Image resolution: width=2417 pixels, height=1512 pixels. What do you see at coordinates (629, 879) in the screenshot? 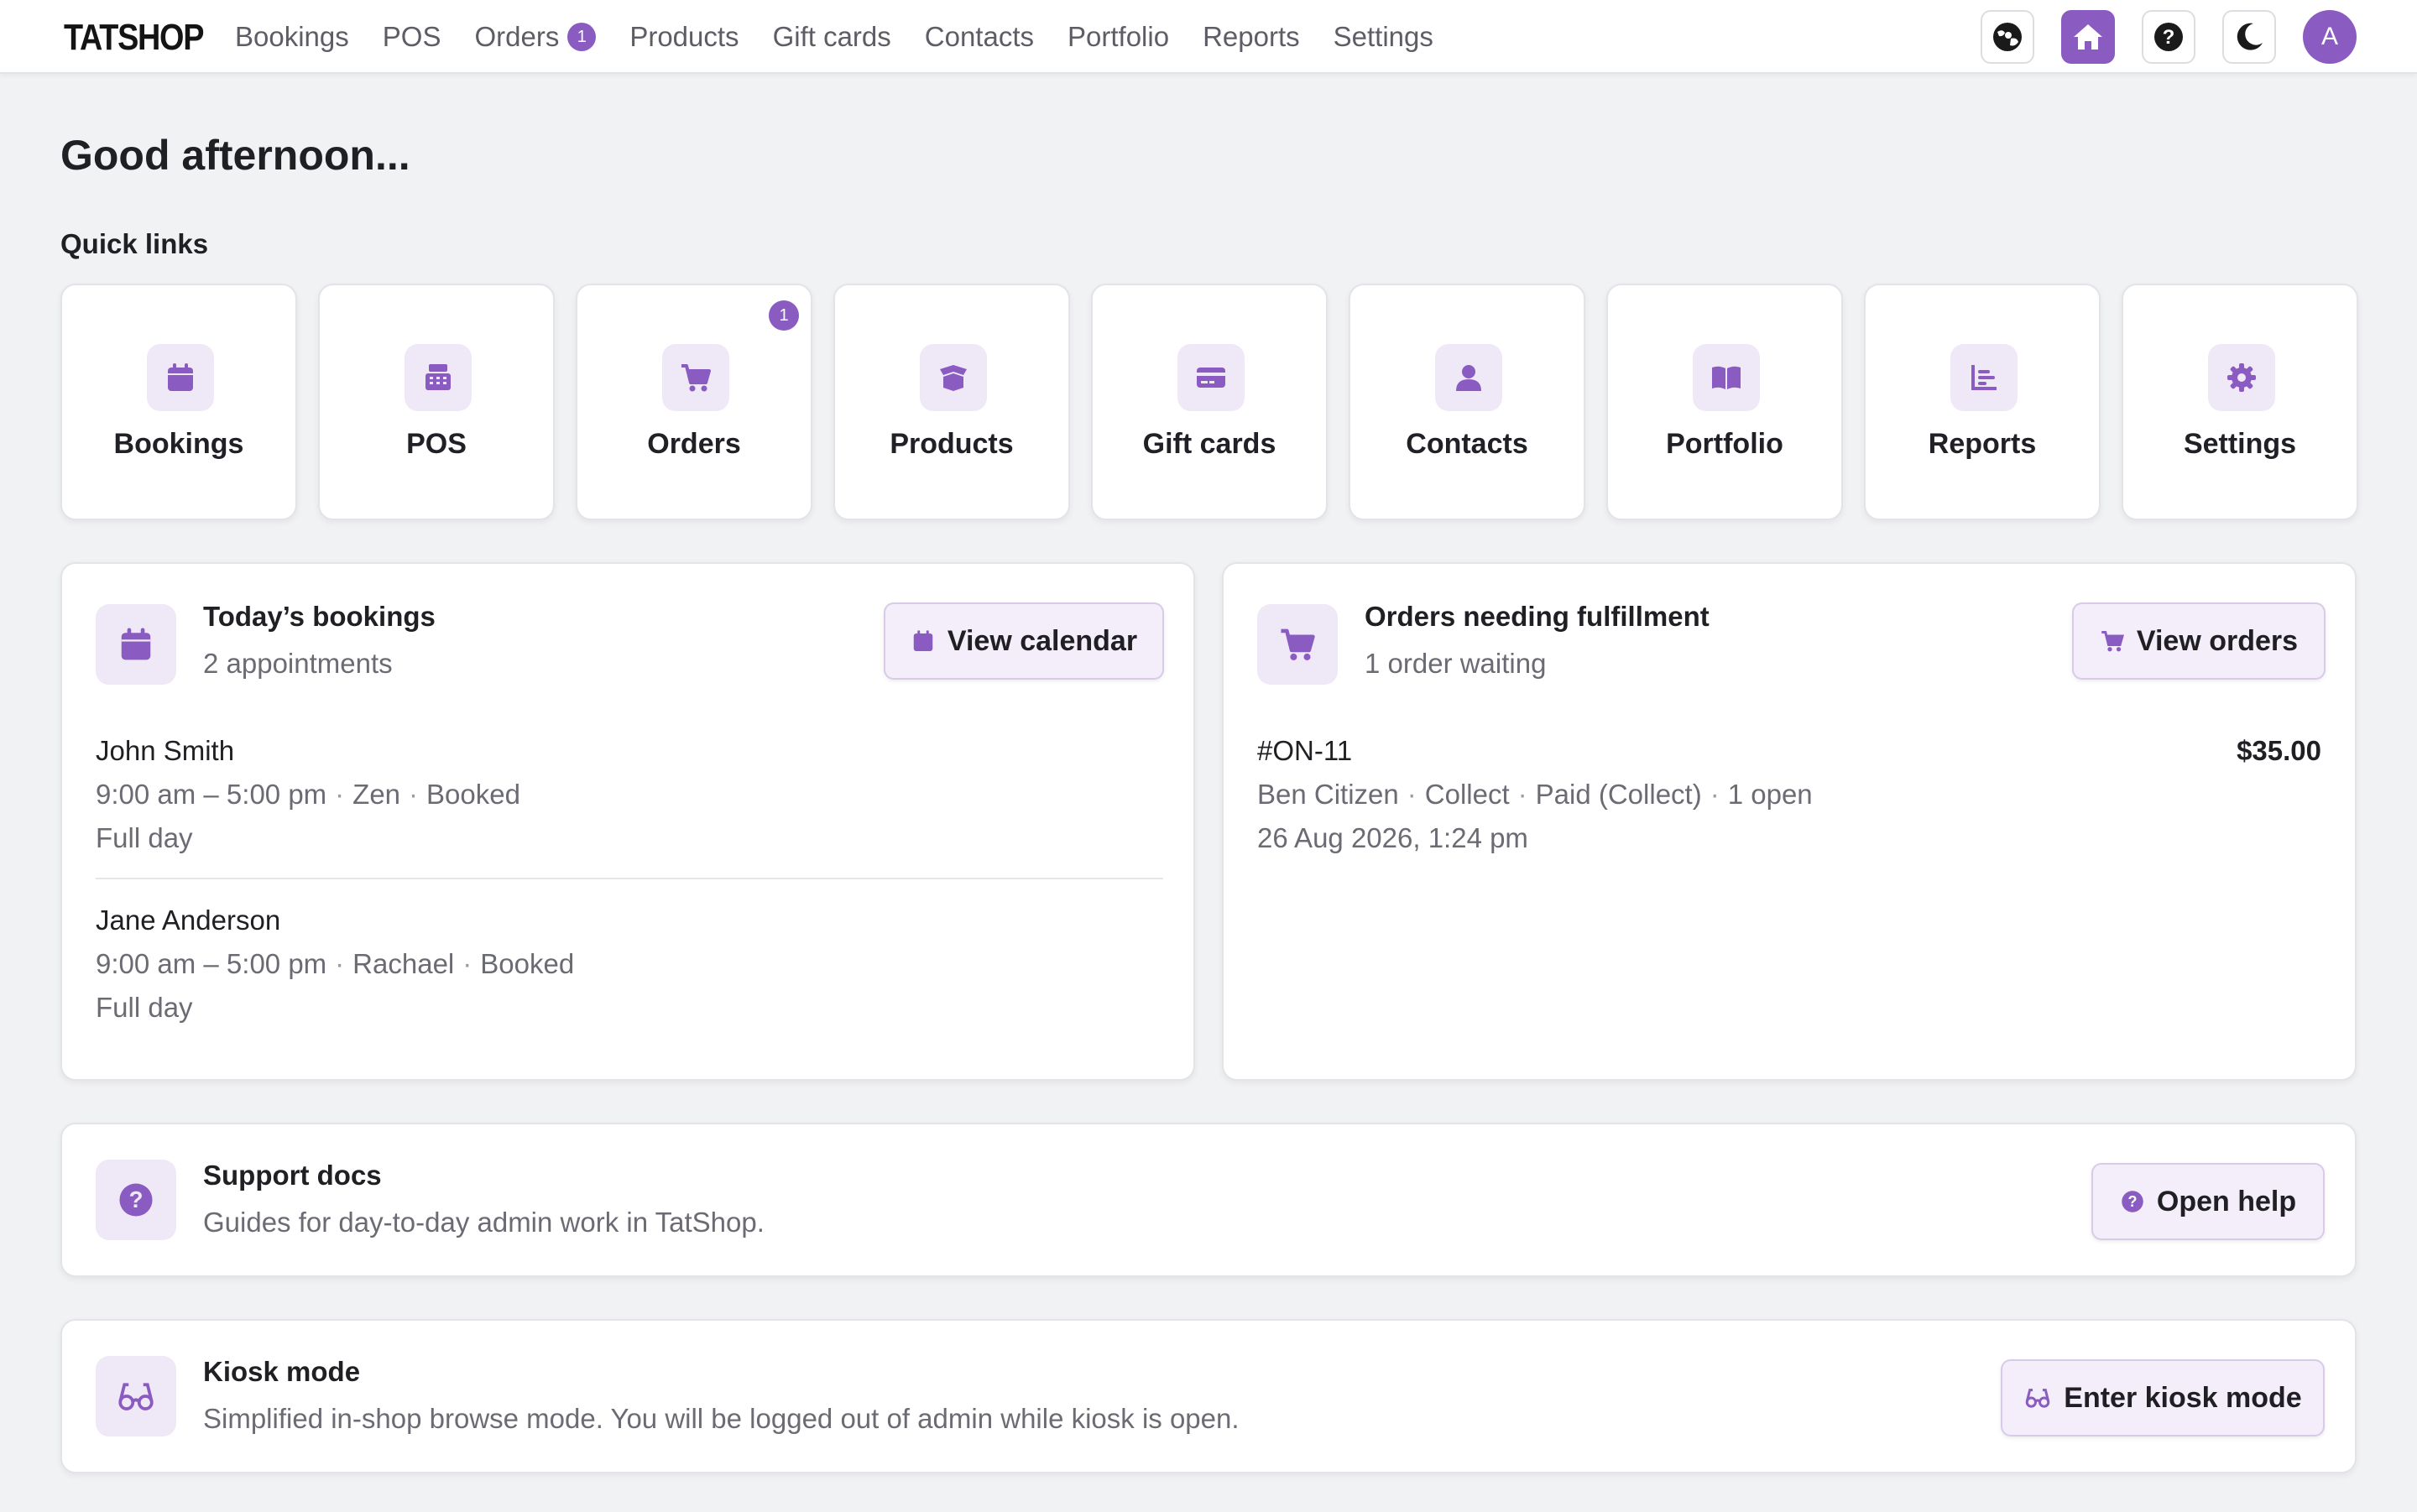
I see `divider` at bounding box center [629, 879].